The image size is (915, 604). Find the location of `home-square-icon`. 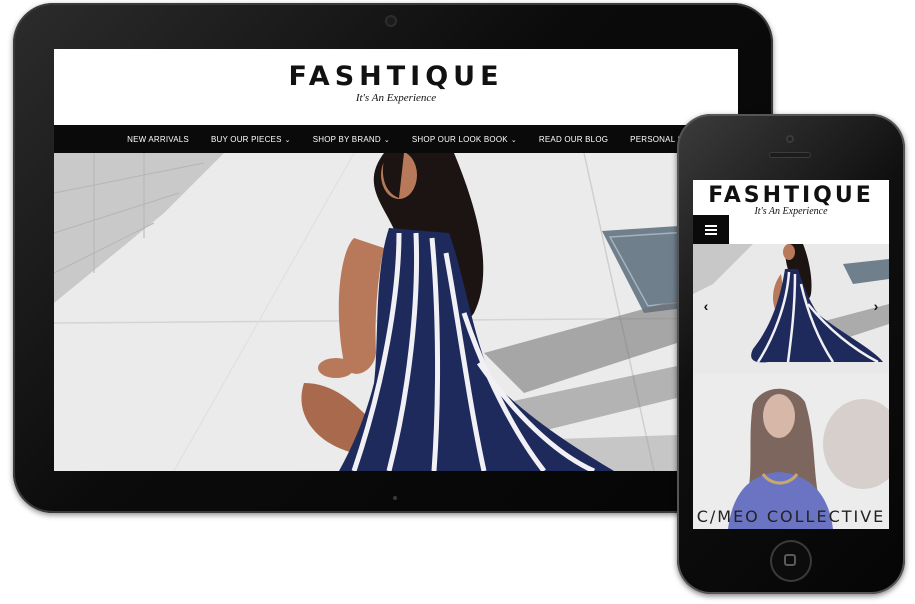

home-square-icon is located at coordinates (790, 560).